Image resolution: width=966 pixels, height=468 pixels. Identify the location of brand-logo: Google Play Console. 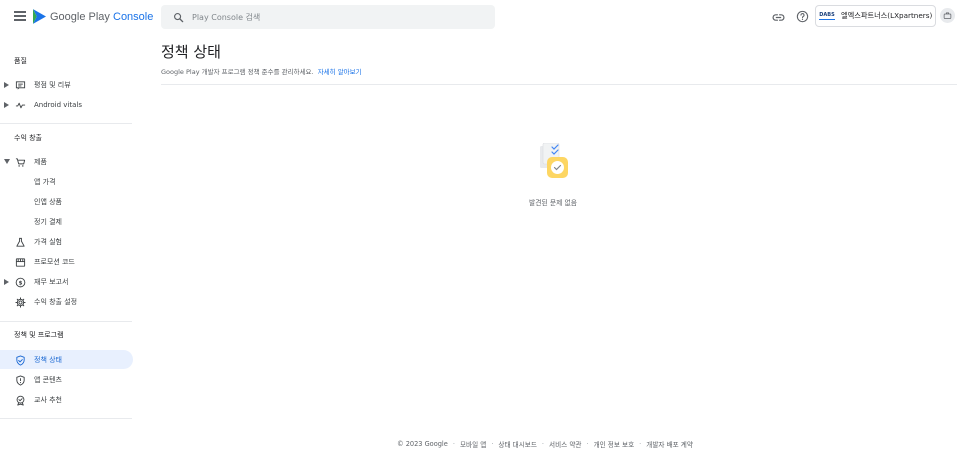
(93, 16).